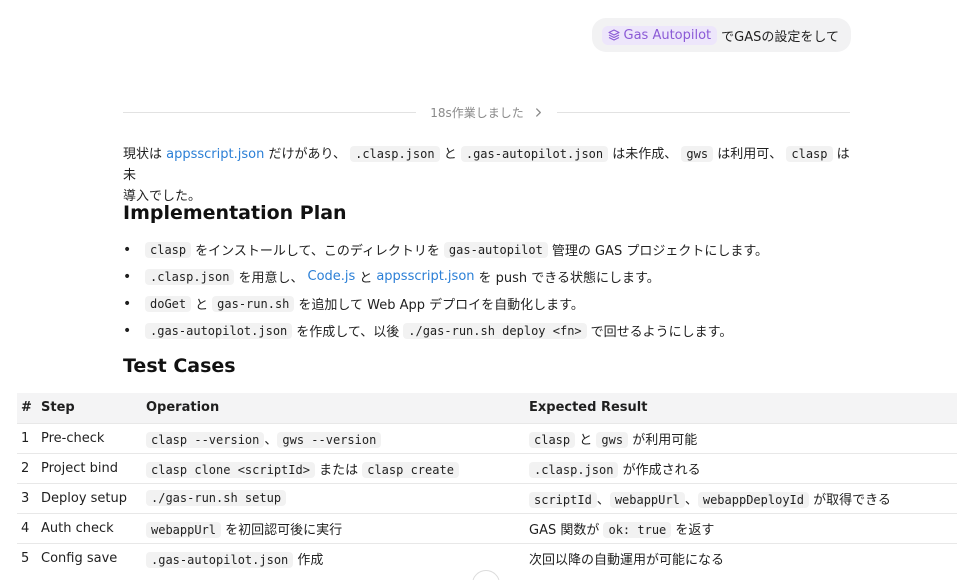  Describe the element at coordinates (89, 467) in the screenshot. I see `cell-step: Project bind` at that location.